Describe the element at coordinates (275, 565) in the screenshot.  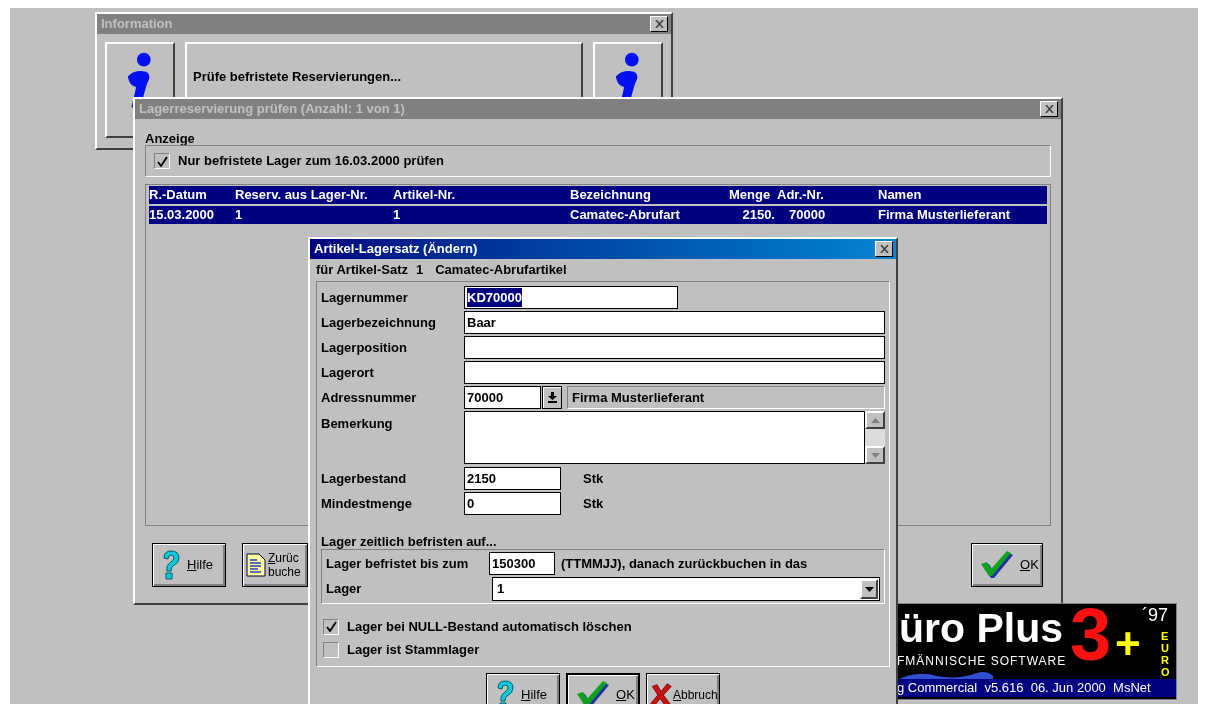
I see `book-button: Zurüc buche` at that location.